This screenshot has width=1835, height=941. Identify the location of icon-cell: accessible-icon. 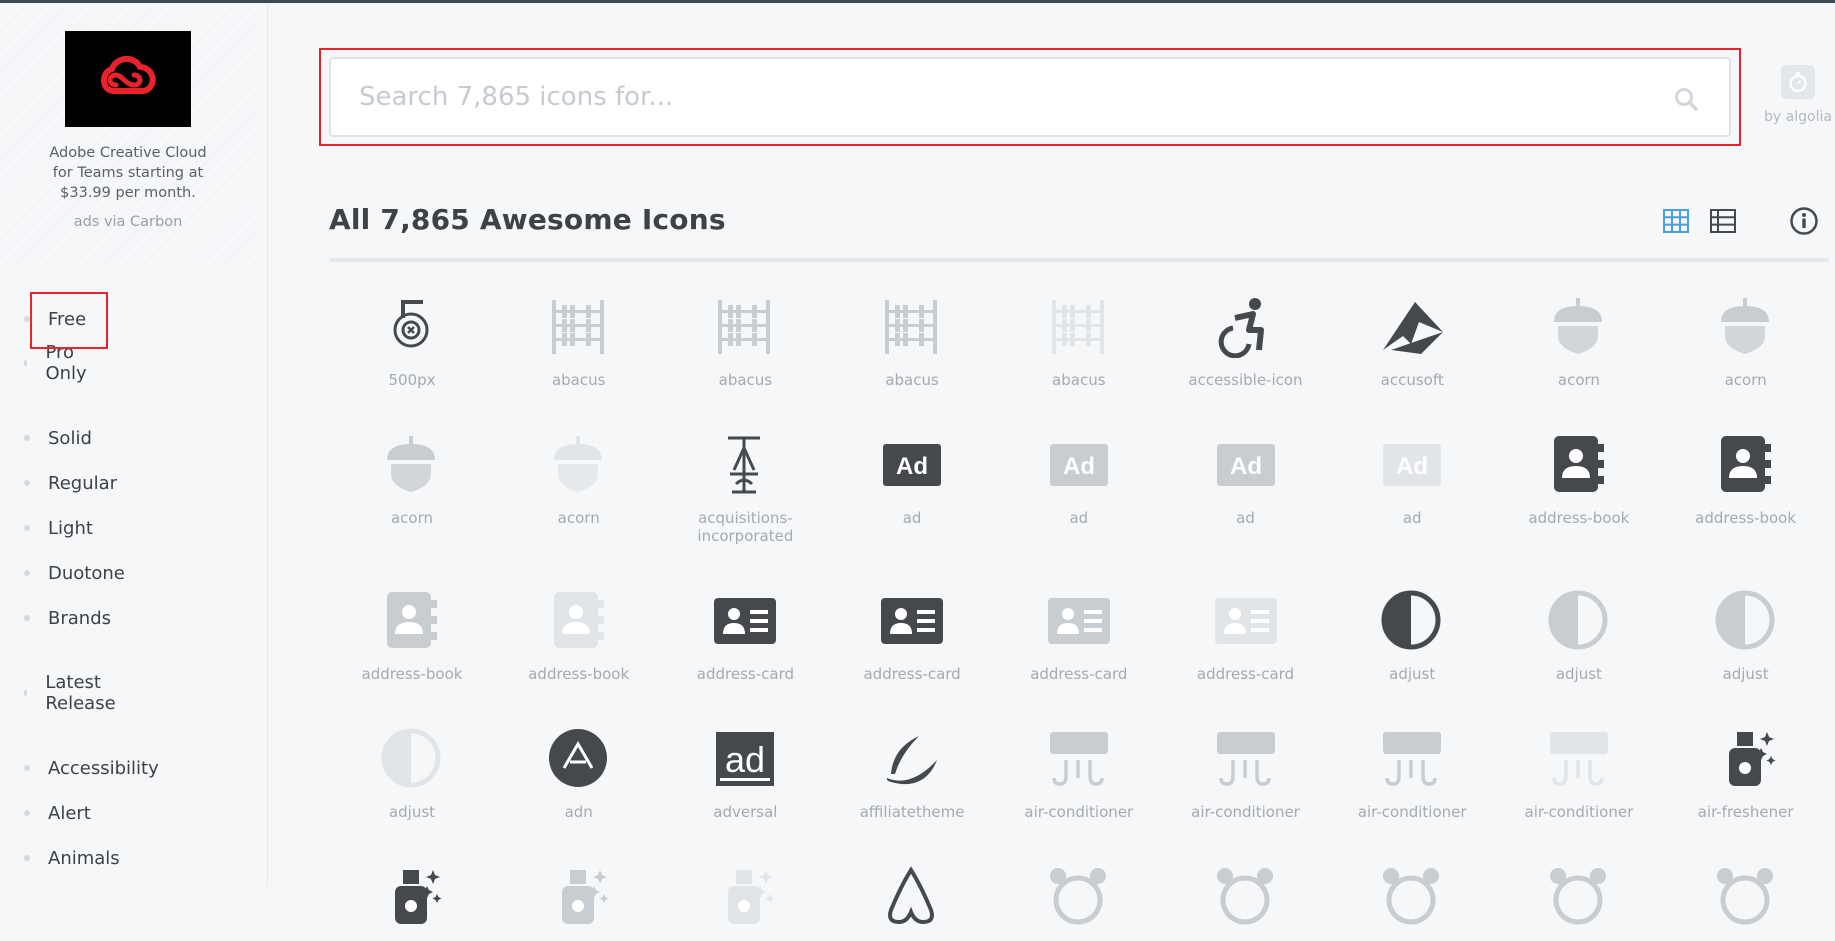
(1246, 341).